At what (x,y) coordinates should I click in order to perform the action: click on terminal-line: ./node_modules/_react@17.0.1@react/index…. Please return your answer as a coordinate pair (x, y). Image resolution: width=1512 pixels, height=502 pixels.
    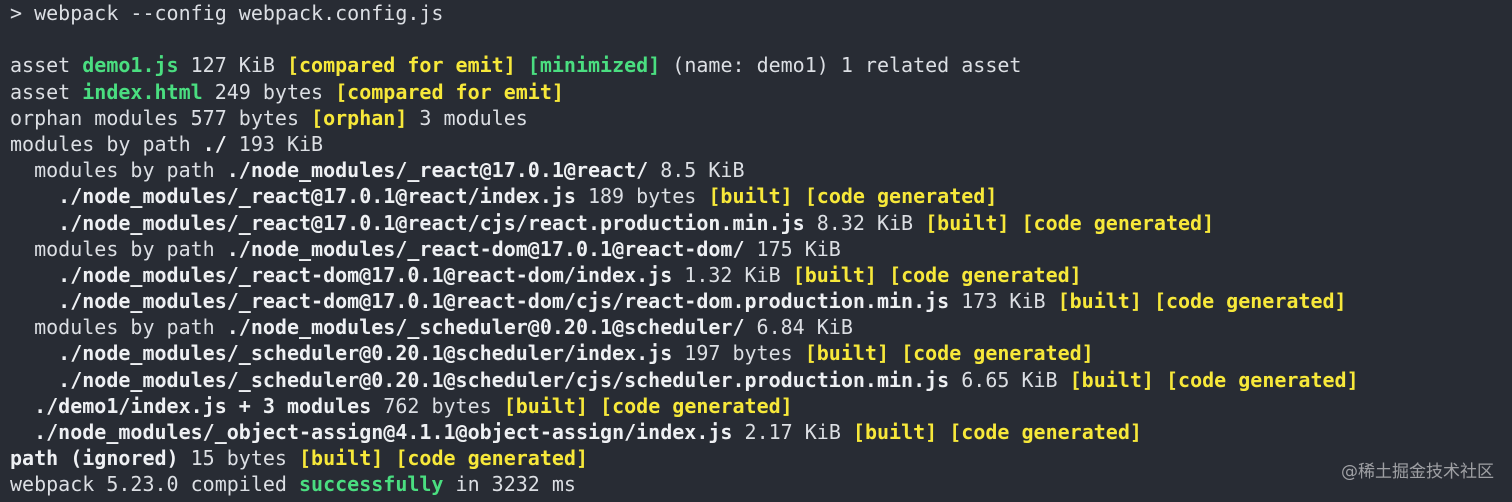
    Looking at the image, I should click on (684, 196).